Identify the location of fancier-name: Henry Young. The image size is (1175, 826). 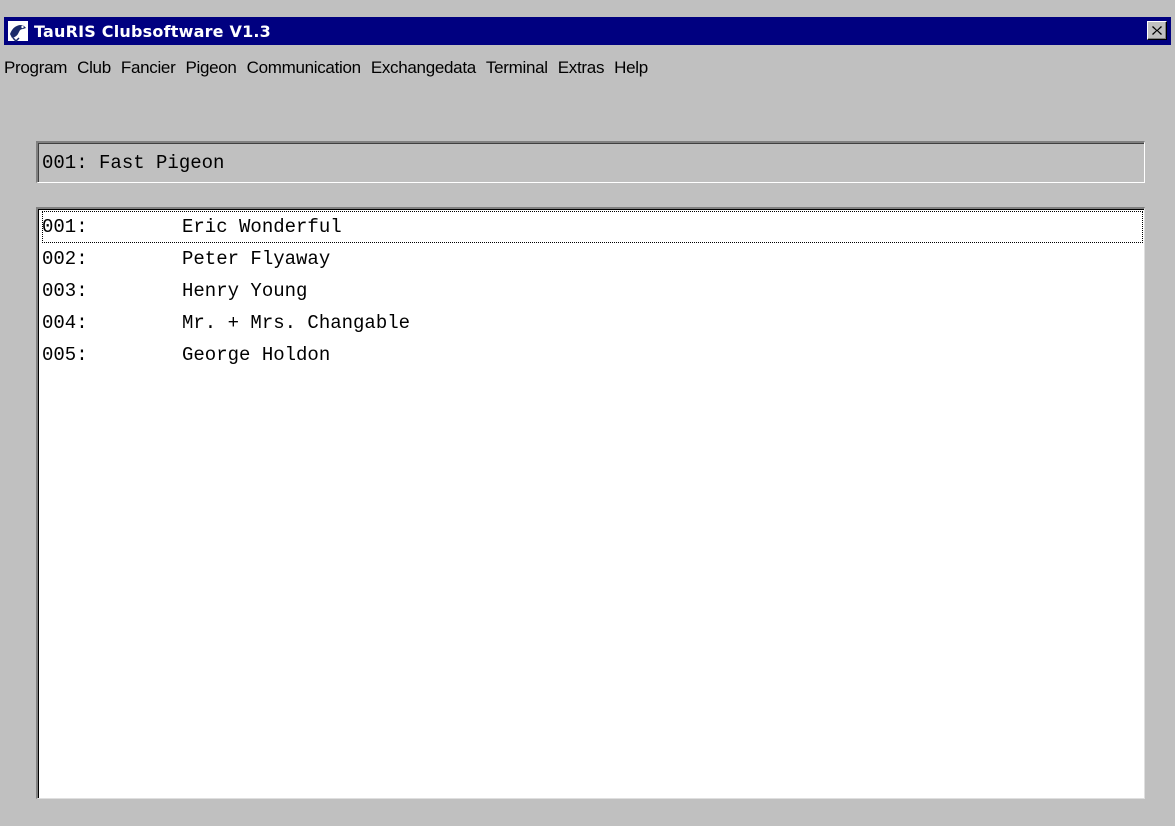
(245, 291).